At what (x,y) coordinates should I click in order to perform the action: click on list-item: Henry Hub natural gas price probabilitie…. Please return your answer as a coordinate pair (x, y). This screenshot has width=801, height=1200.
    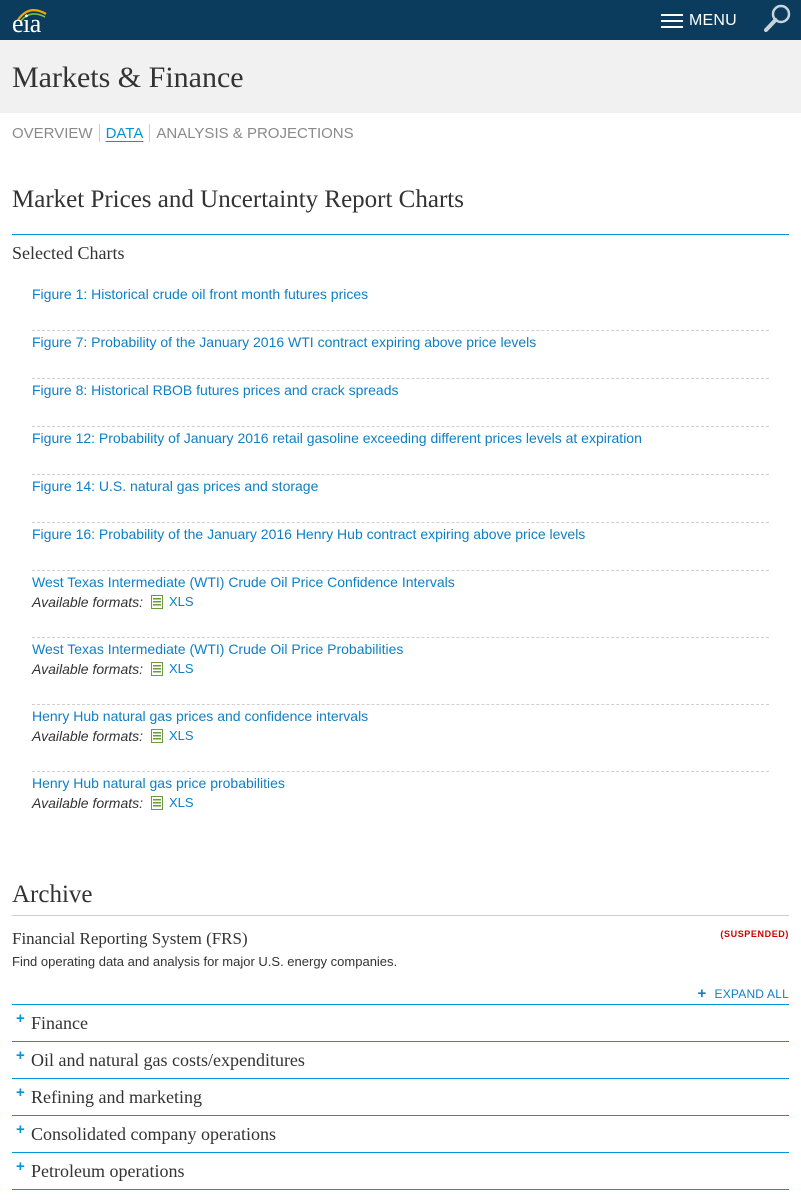
    Looking at the image, I should click on (400, 805).